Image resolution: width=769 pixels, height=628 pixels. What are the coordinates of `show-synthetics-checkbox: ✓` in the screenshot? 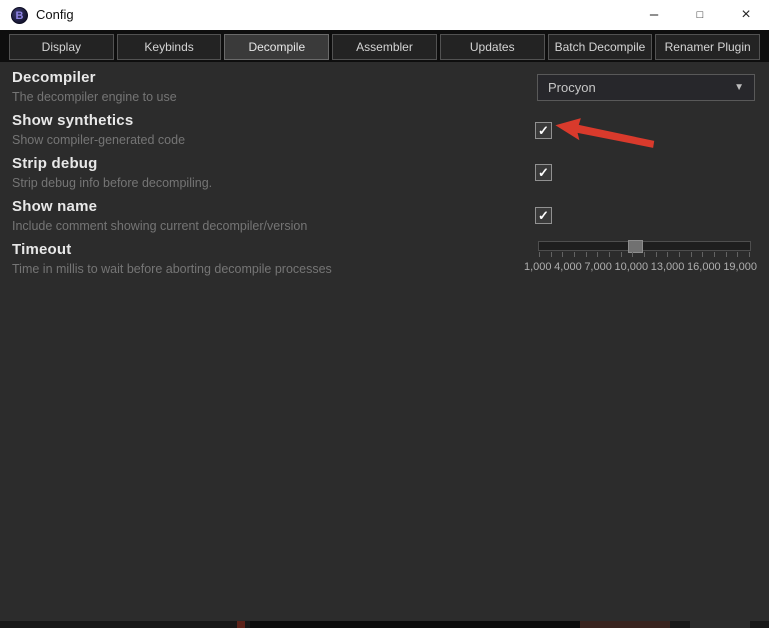 It's located at (543, 130).